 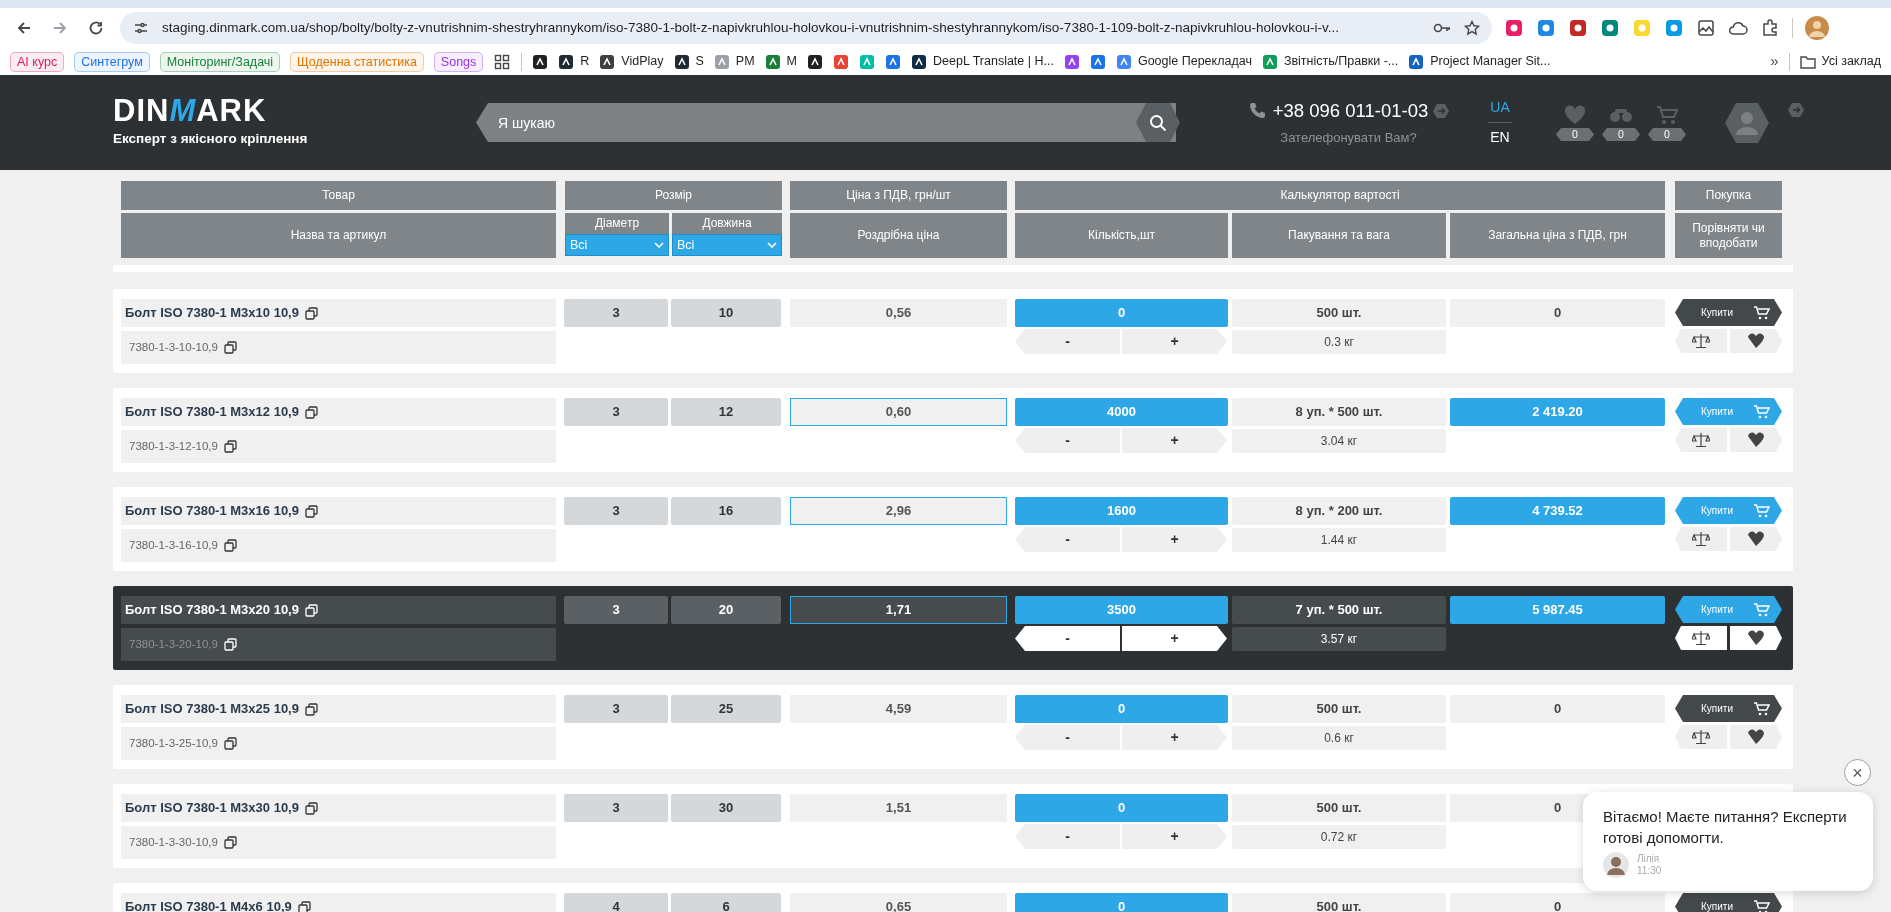 What do you see at coordinates (1840, 61) in the screenshot?
I see `all-bookmarks-link: Усі заклад` at bounding box center [1840, 61].